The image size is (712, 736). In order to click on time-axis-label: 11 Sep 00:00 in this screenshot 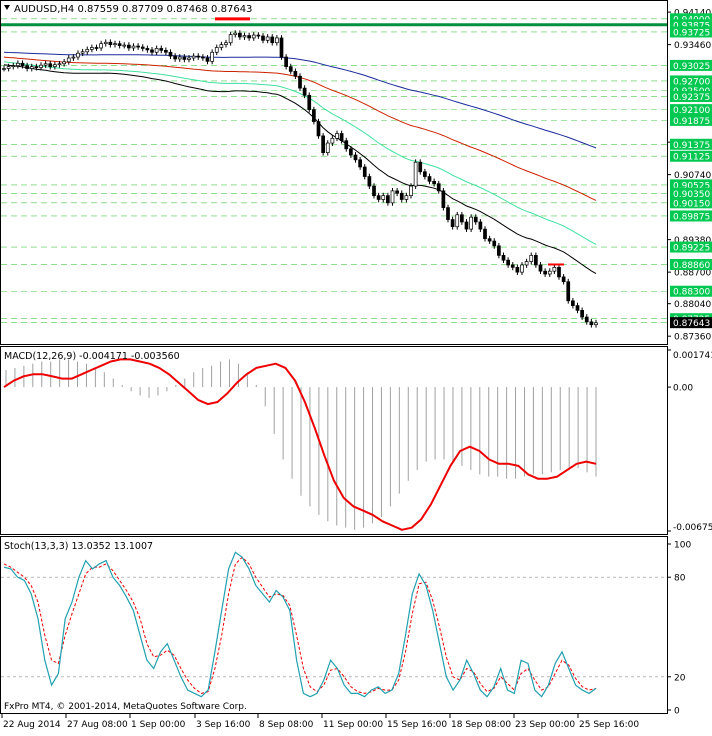, I will do `click(353, 725)`.